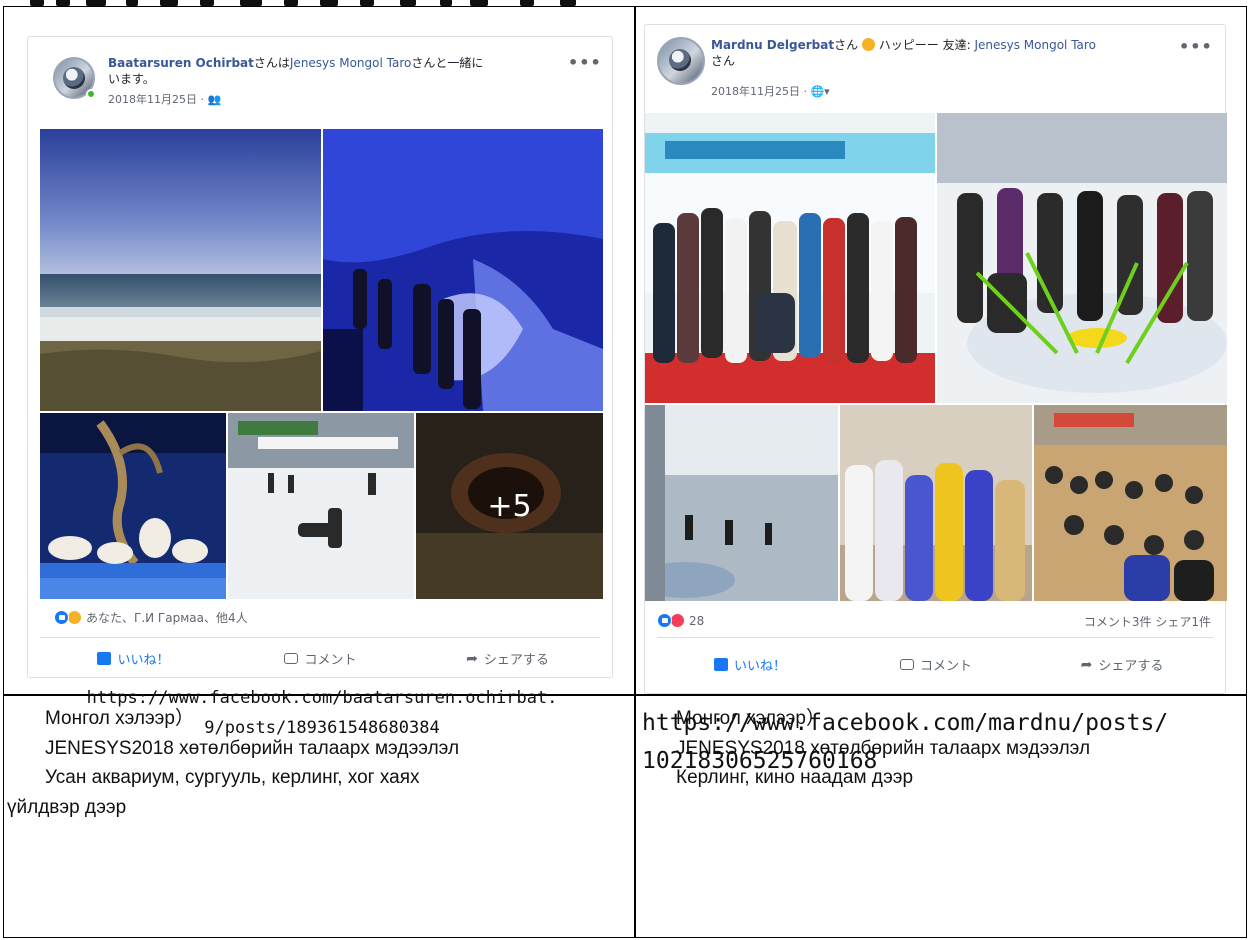 The image size is (1250, 940). Describe the element at coordinates (67, 807) in the screenshot. I see `left-caption-line-4: үйлдвэр дээр` at that location.